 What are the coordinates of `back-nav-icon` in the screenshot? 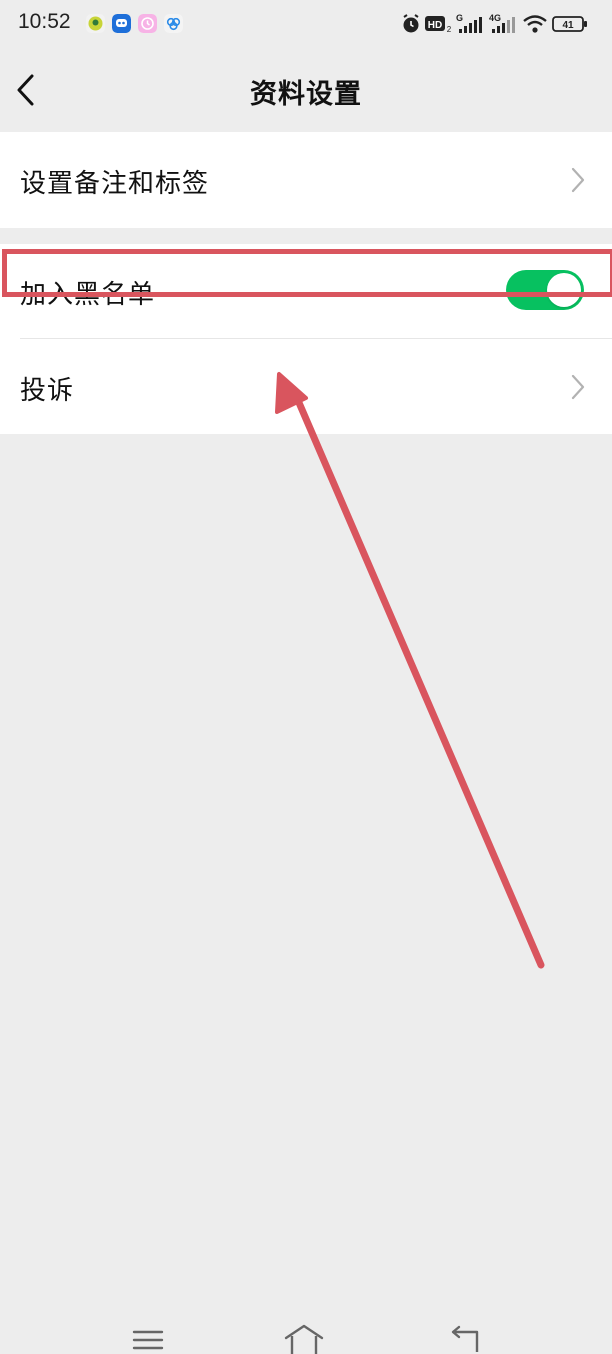 It's located at (465, 1339).